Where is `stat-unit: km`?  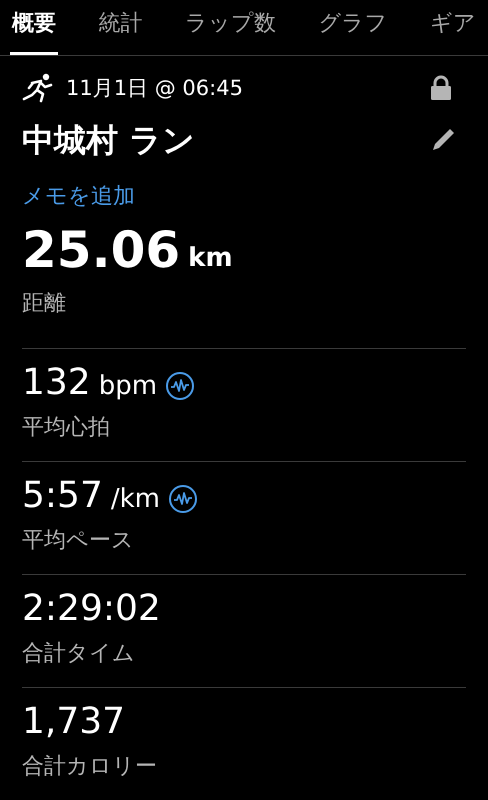 stat-unit: km is located at coordinates (210, 258).